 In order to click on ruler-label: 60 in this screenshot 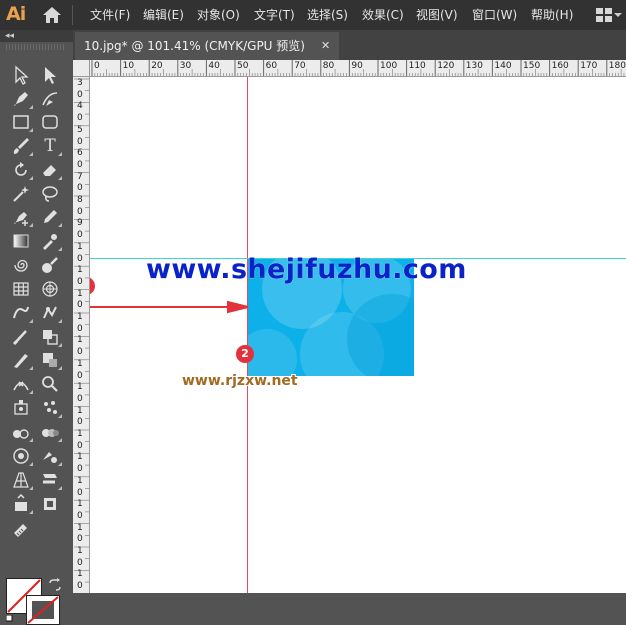, I will do `click(271, 66)`.